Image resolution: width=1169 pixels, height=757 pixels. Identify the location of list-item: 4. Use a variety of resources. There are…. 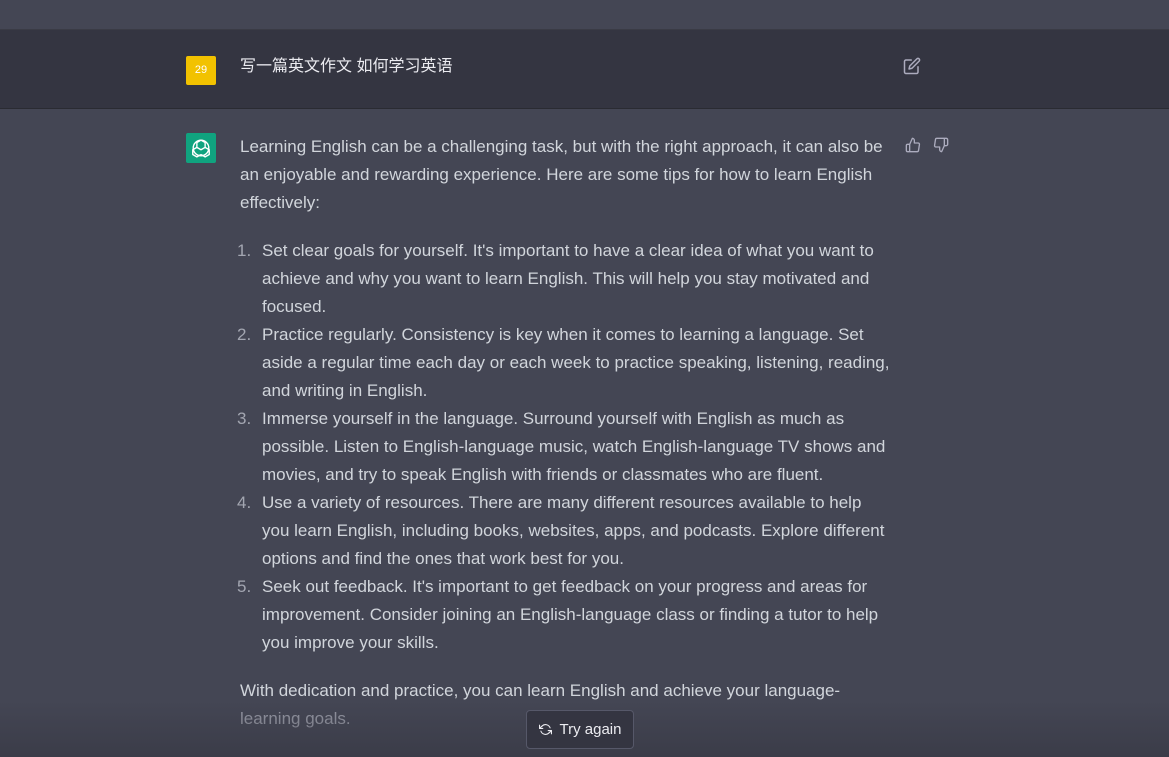
(564, 531).